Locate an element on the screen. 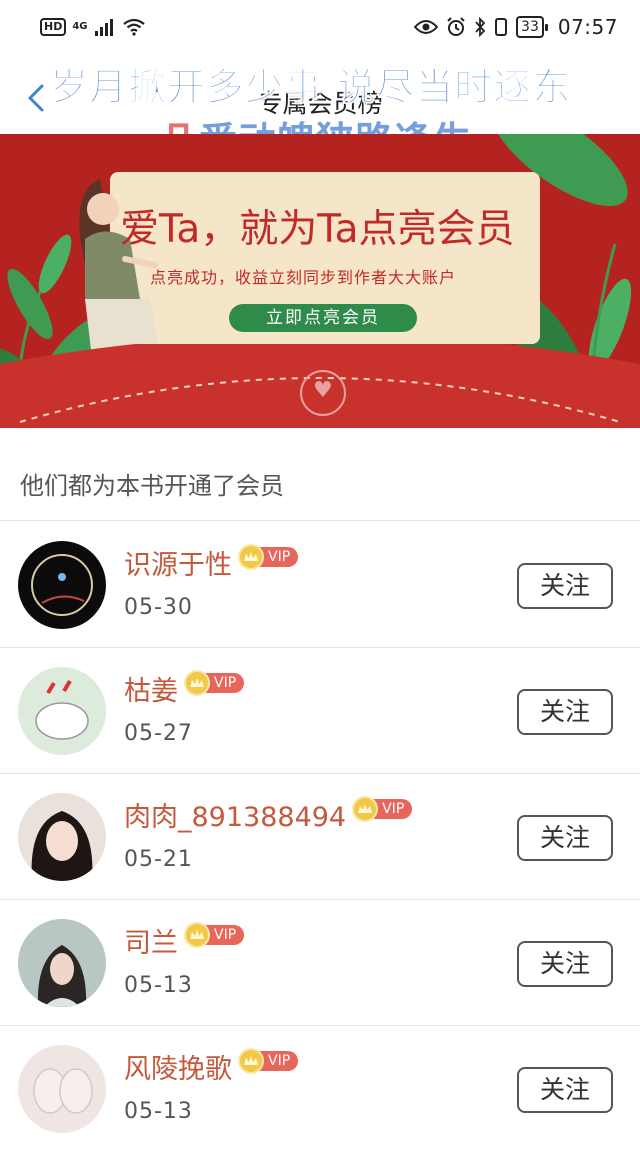  member-row: 枯姜 VIP 05-27 关注 is located at coordinates (320, 710).